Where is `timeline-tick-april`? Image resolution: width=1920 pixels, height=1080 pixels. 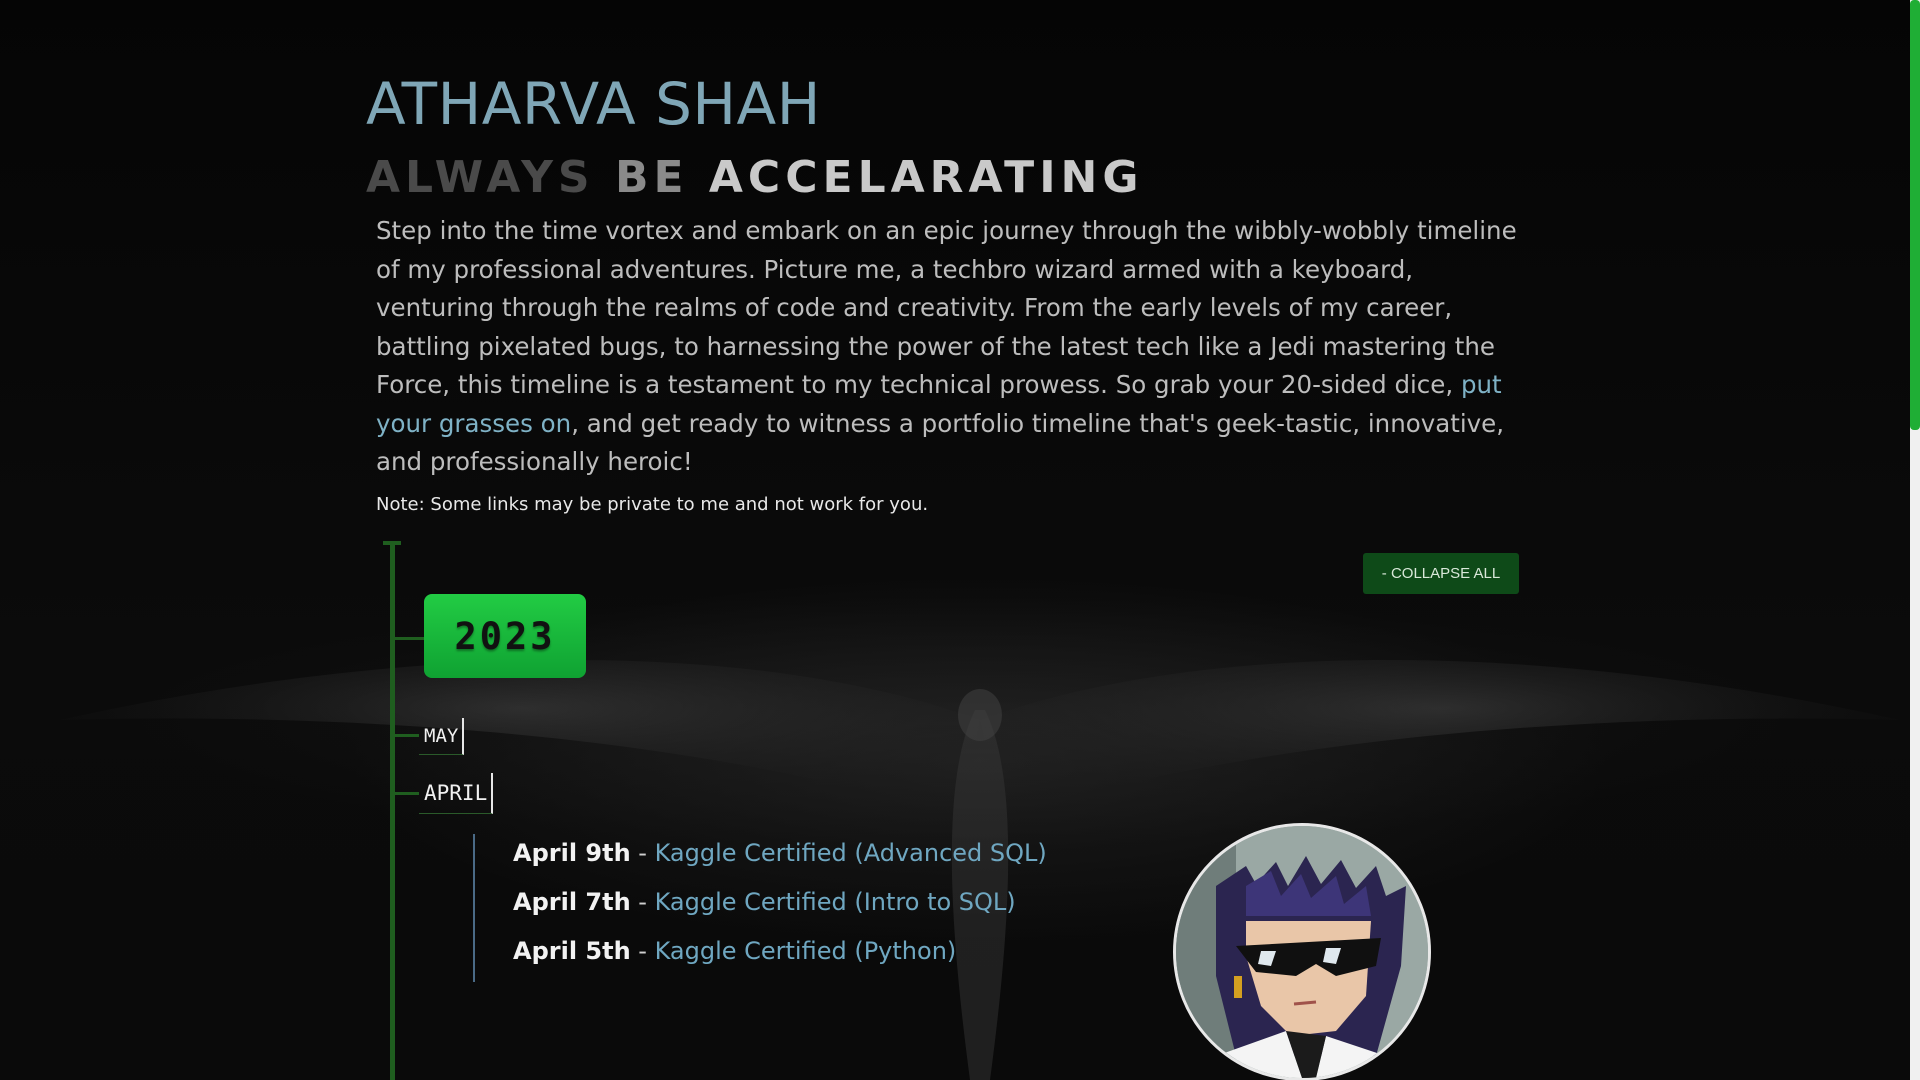 timeline-tick-april is located at coordinates (407, 793).